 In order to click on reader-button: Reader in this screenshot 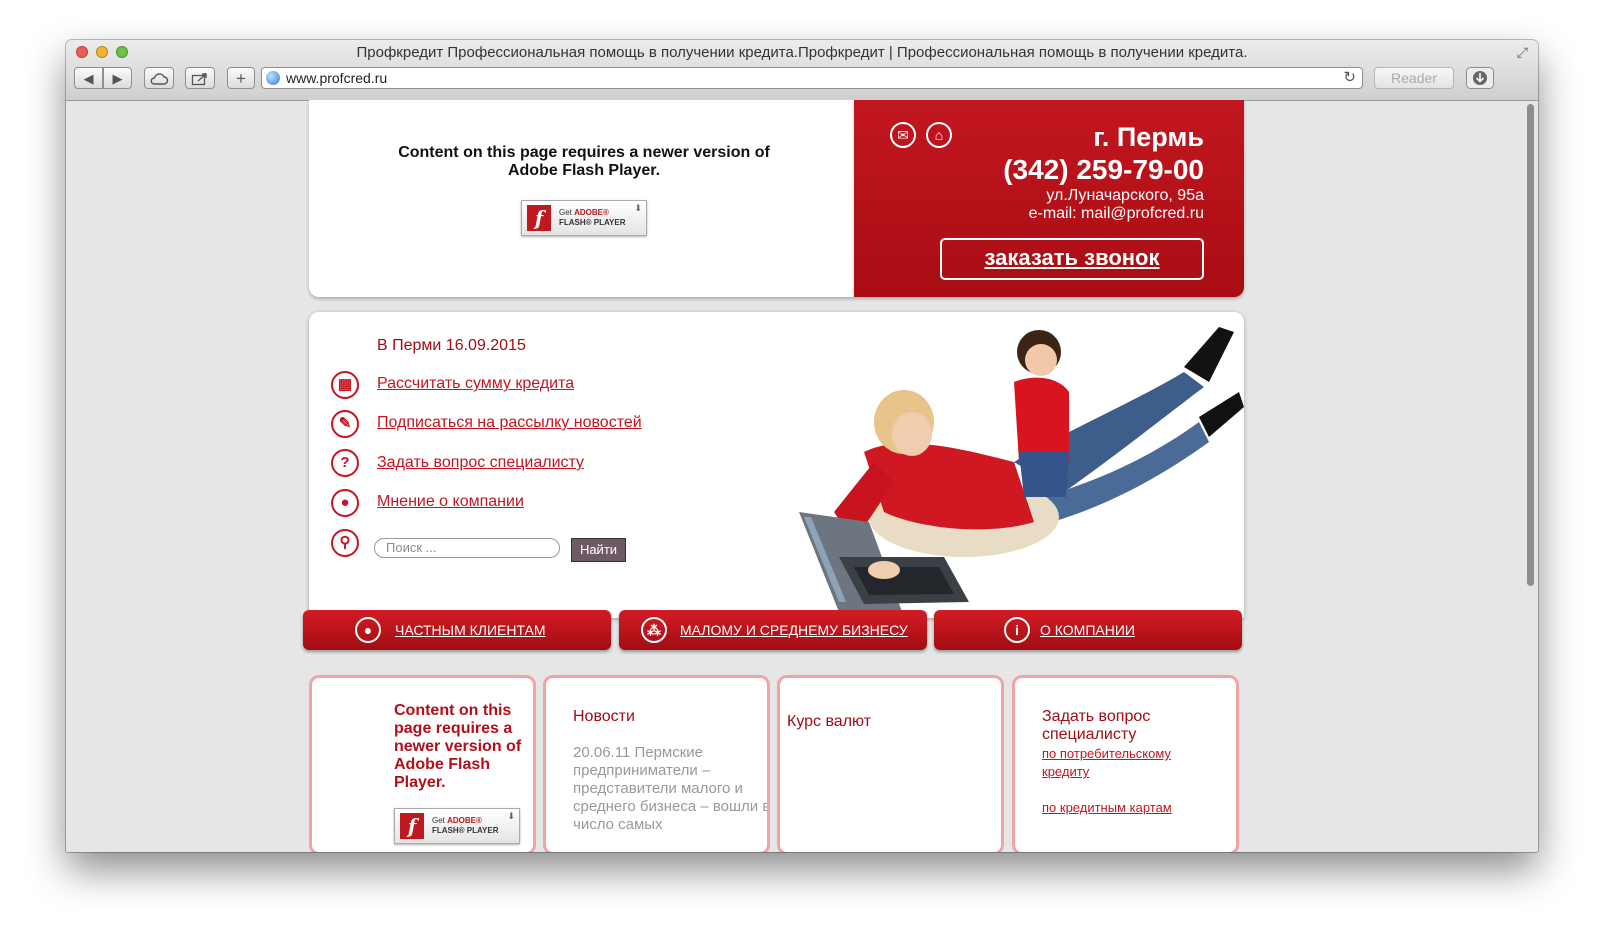, I will do `click(1414, 78)`.